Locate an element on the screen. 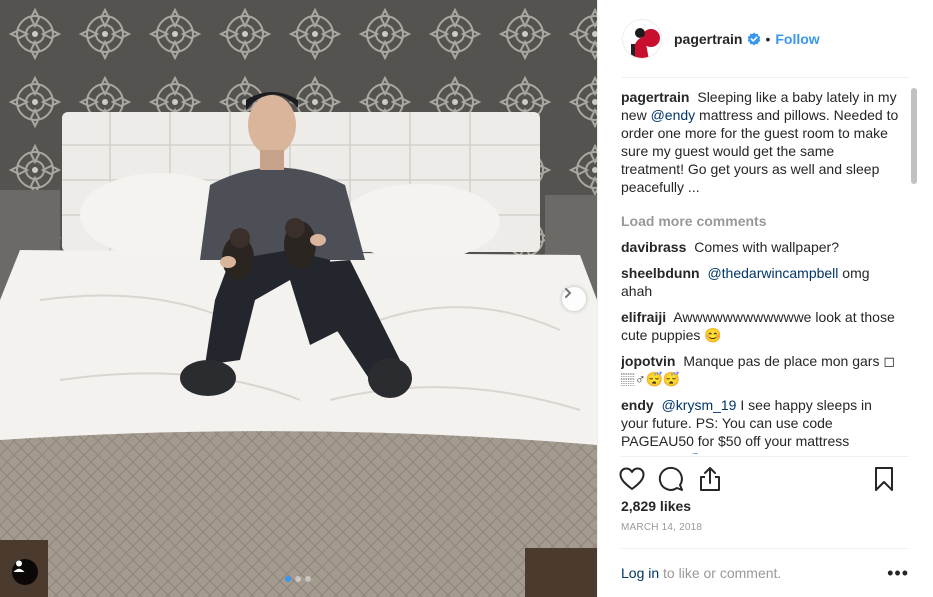 The height and width of the screenshot is (597, 933). comment-button is located at coordinates (671, 479).